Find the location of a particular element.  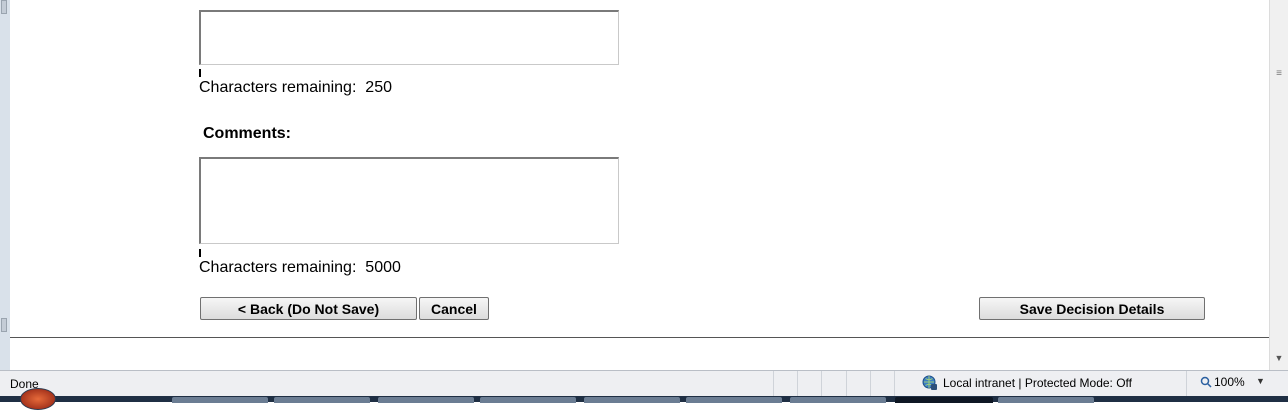

reason-chars-remaining: Characters remaining: 250 is located at coordinates (295, 88).